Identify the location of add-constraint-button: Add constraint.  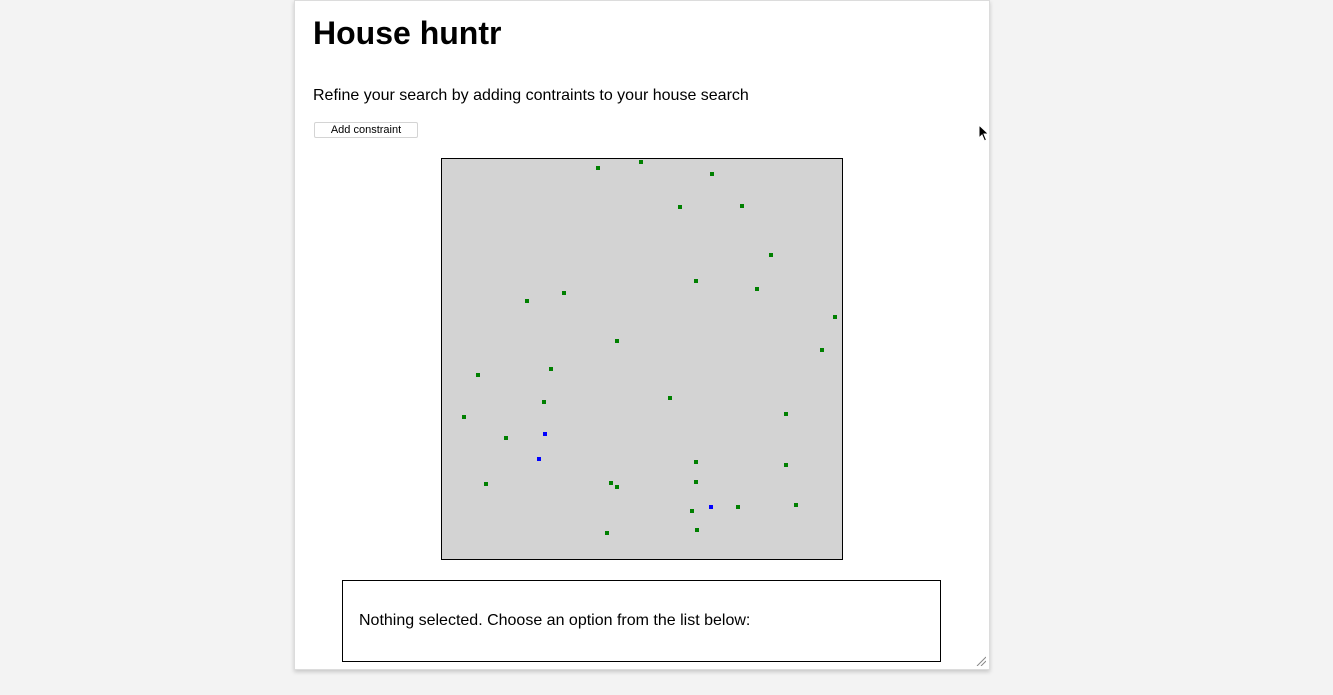
(366, 130).